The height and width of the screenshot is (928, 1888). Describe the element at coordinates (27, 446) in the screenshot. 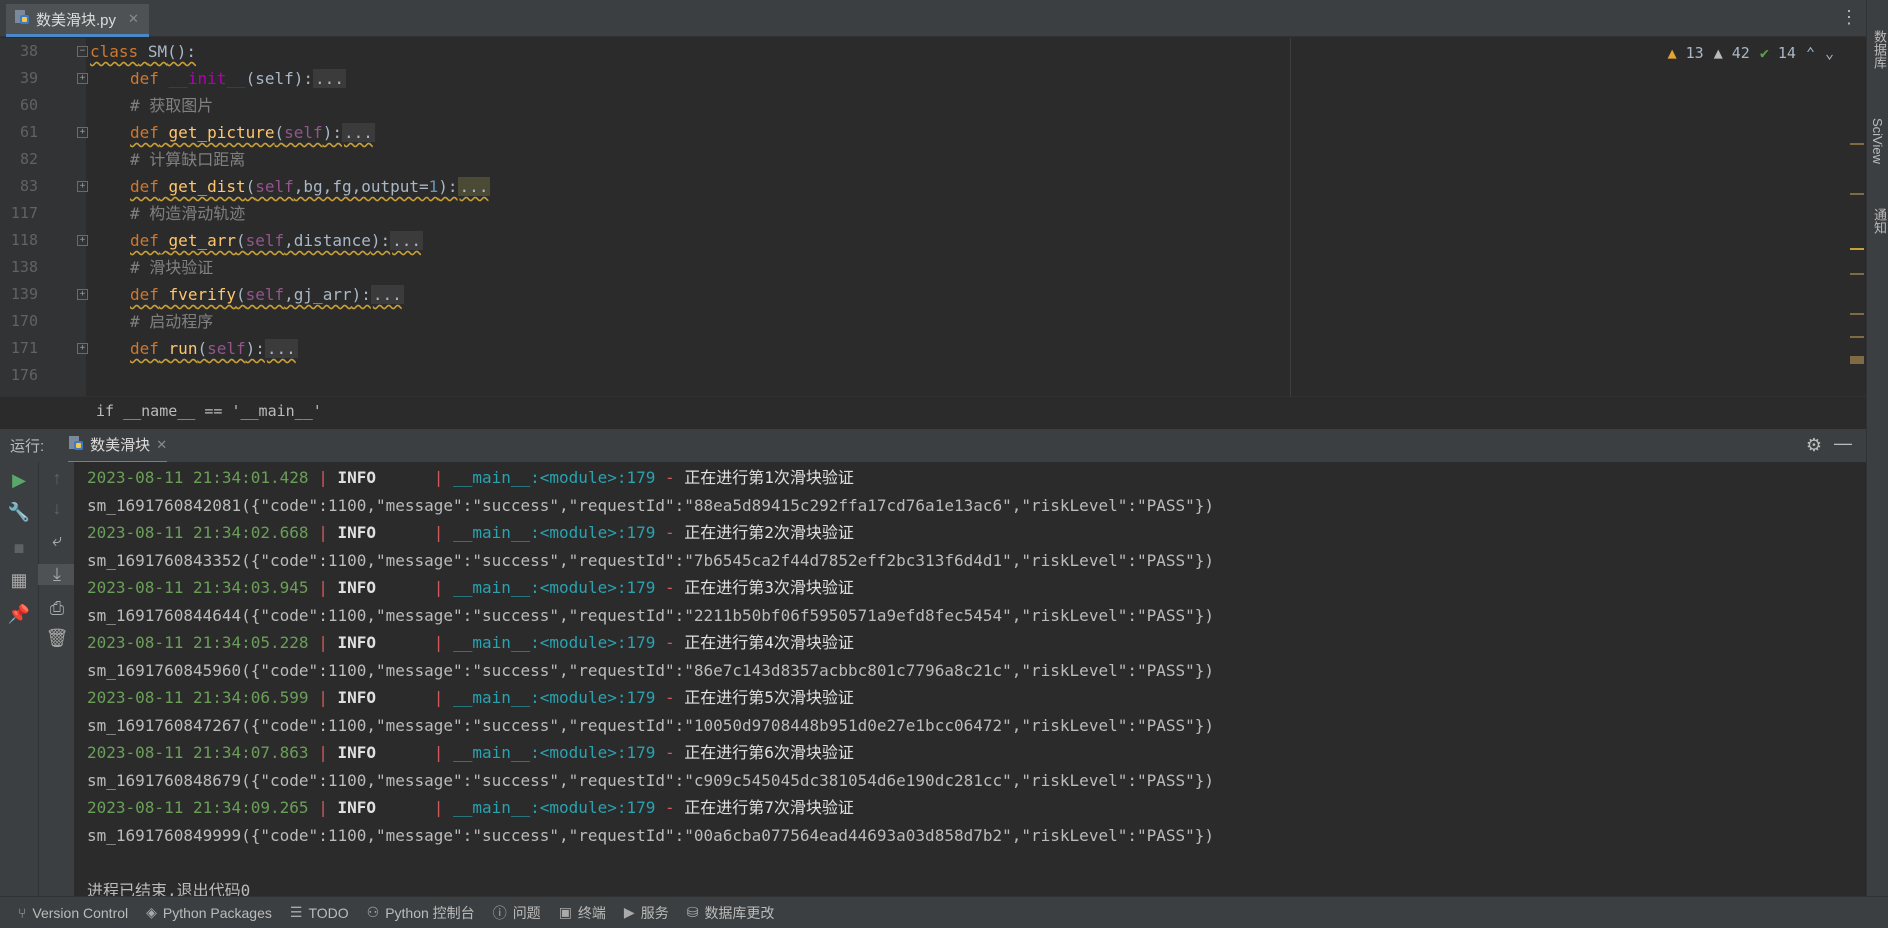

I see `run-panel-label: 运行:` at that location.